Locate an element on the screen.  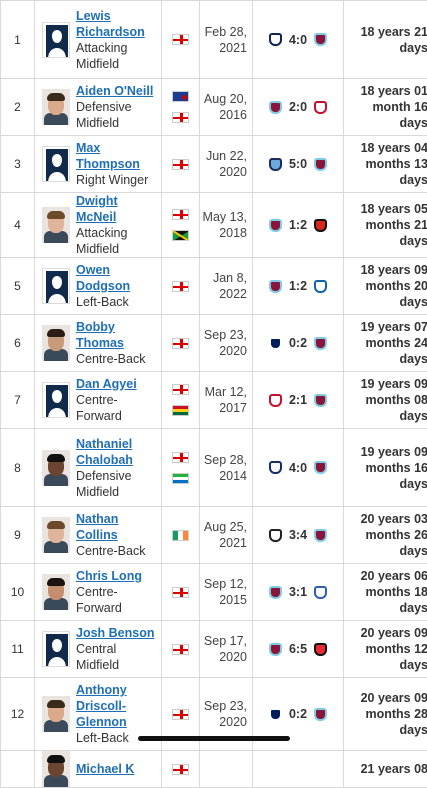
player-cell: LewisRichardsonAttackingMidfield is located at coordinates (98, 40).